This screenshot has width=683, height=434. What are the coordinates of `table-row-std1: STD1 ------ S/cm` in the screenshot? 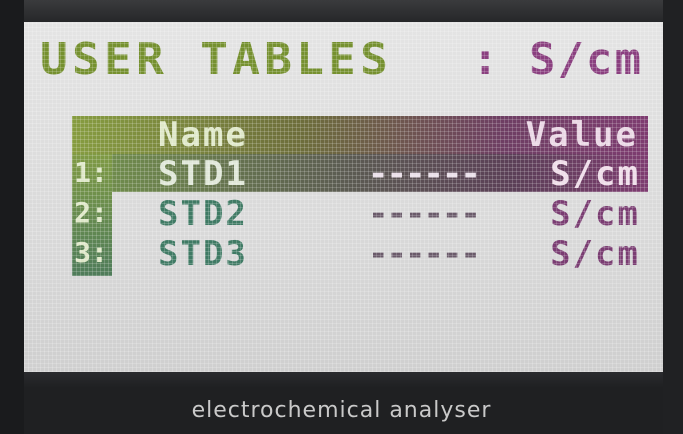 It's located at (380, 173).